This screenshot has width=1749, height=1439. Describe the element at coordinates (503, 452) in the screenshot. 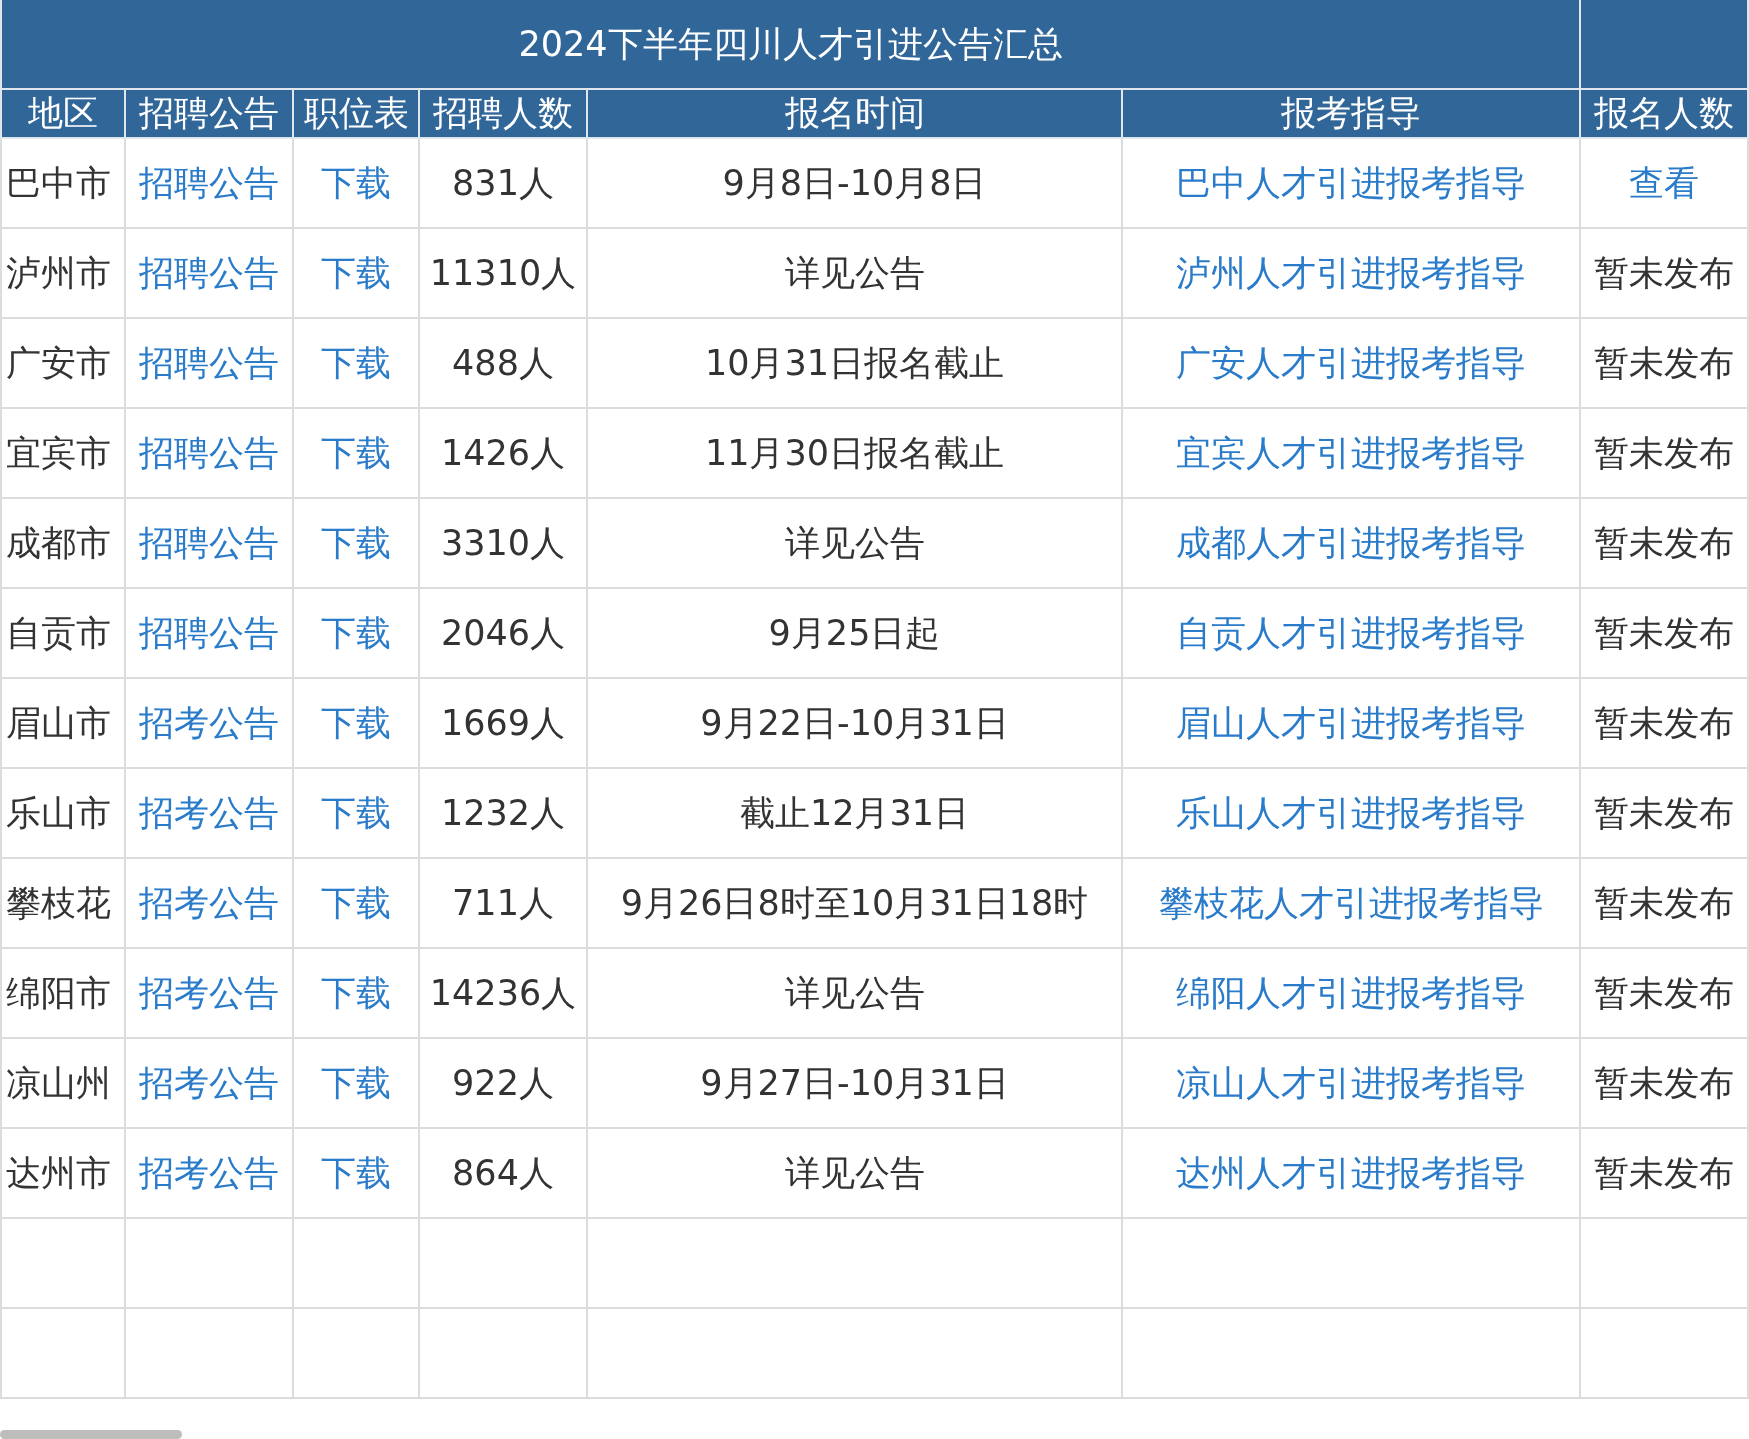

I see `table-cell: 1426人` at that location.